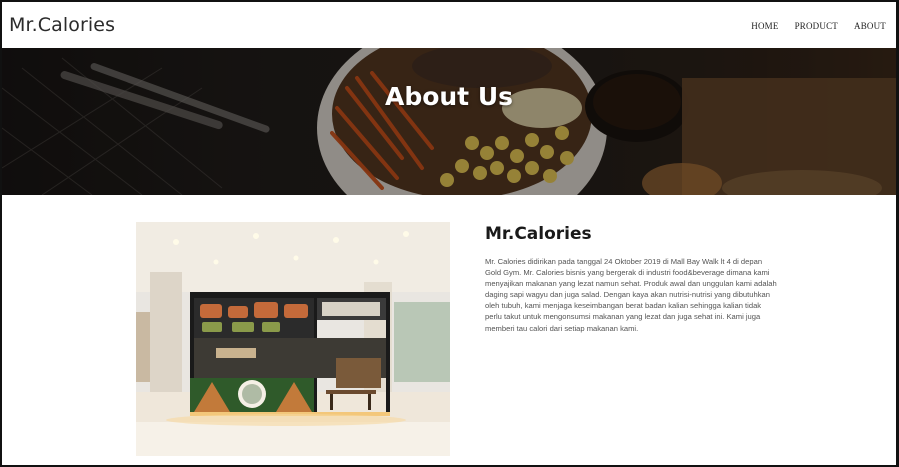  I want to click on nav-link-about: ABOUT, so click(870, 26).